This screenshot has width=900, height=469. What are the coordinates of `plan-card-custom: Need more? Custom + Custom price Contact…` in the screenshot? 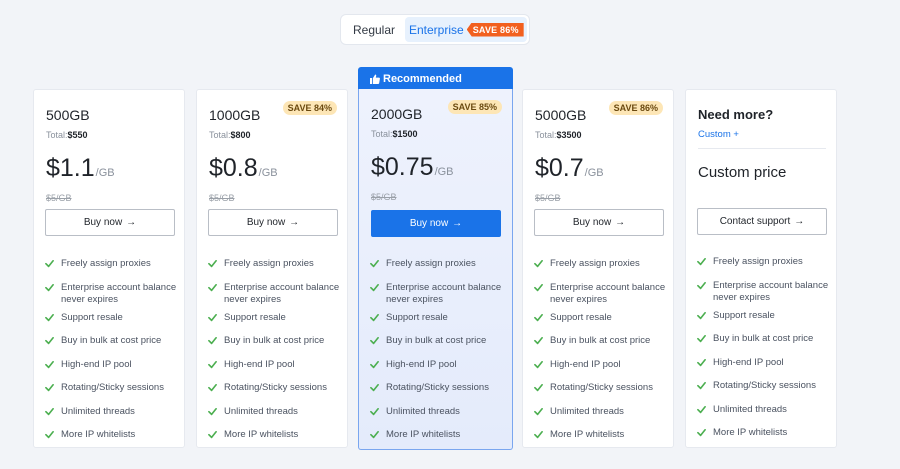 It's located at (761, 268).